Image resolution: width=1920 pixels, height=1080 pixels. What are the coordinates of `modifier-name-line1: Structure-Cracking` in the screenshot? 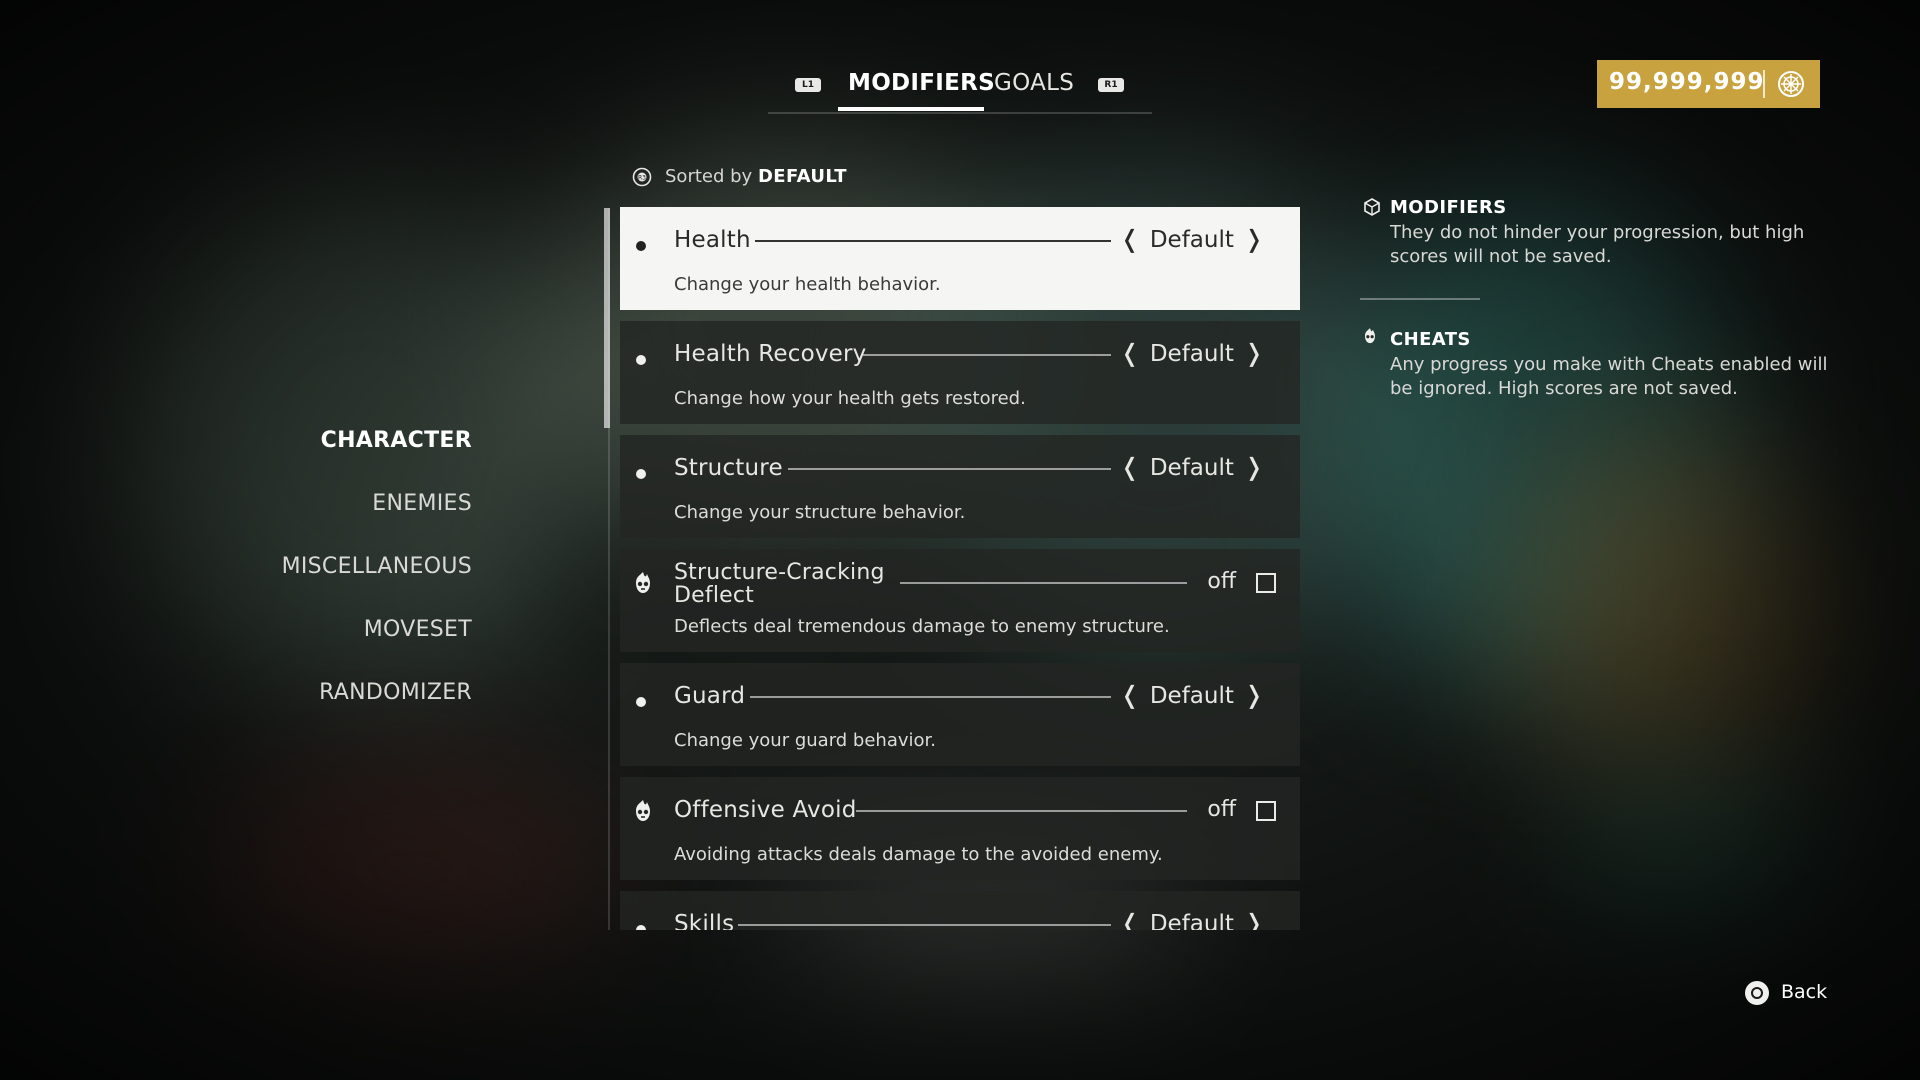 It's located at (779, 572).